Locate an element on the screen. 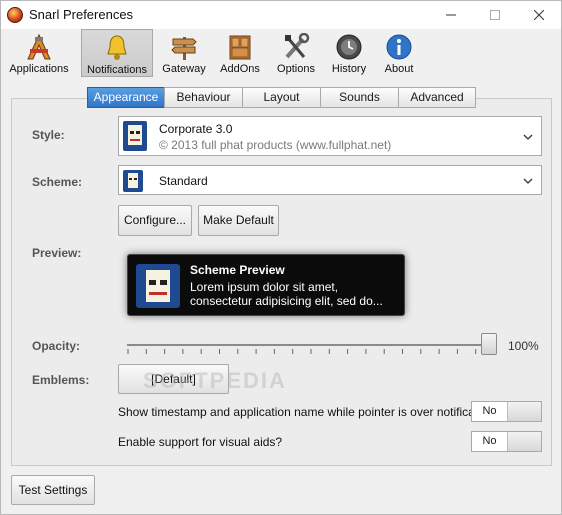  toolbar-applications: Applications is located at coordinates (39, 53).